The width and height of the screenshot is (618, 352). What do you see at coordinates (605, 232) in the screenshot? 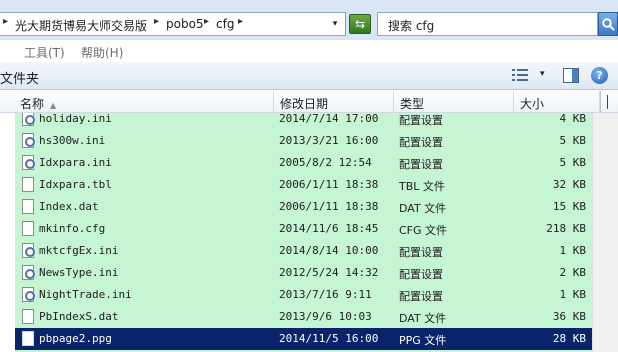
I see `vertical-scrollbar` at bounding box center [605, 232].